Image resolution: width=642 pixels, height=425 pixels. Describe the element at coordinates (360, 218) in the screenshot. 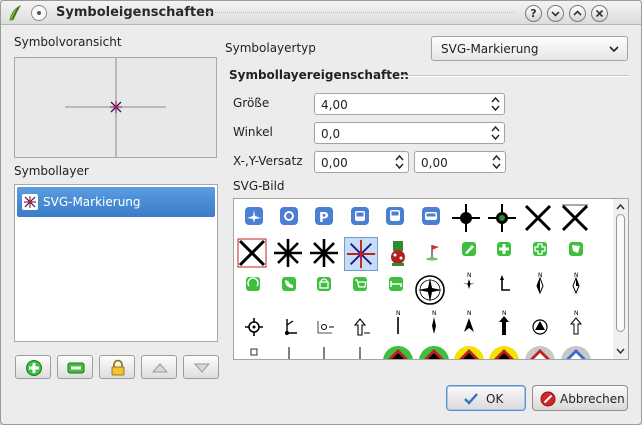

I see `bus-icon` at that location.